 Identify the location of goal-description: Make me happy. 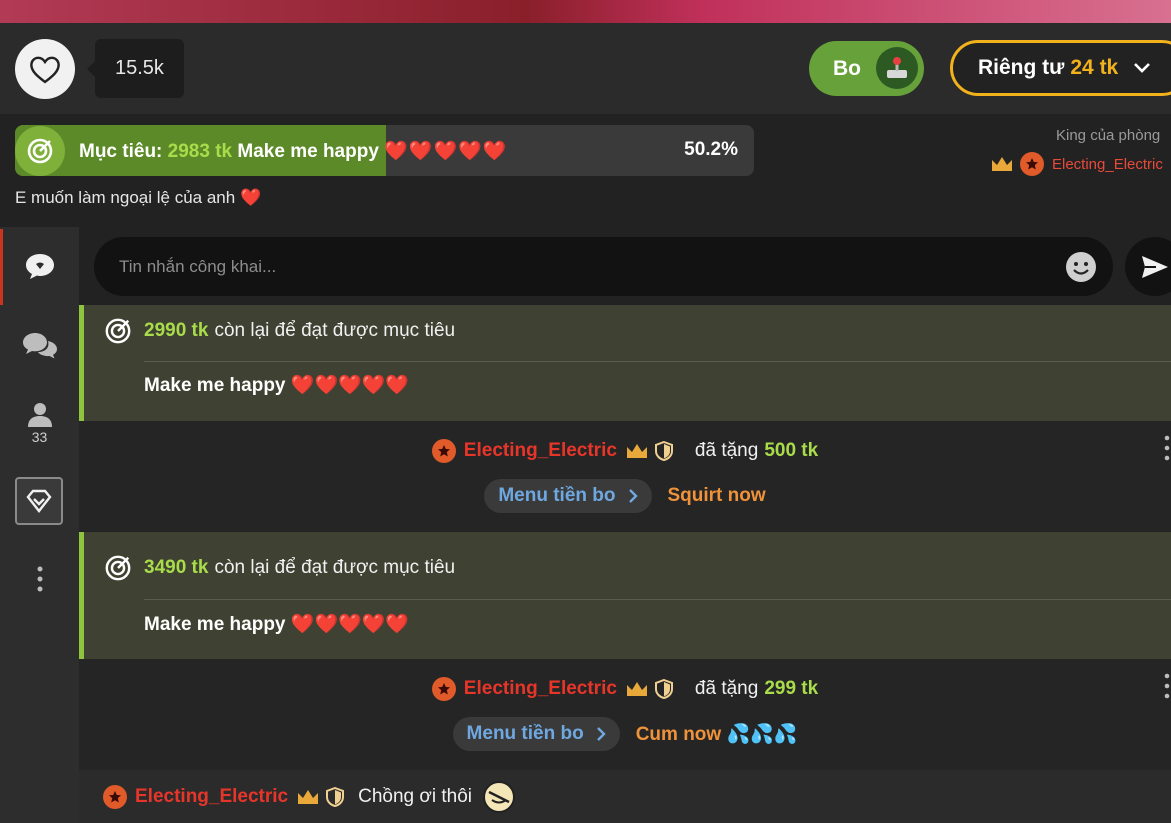
(308, 151).